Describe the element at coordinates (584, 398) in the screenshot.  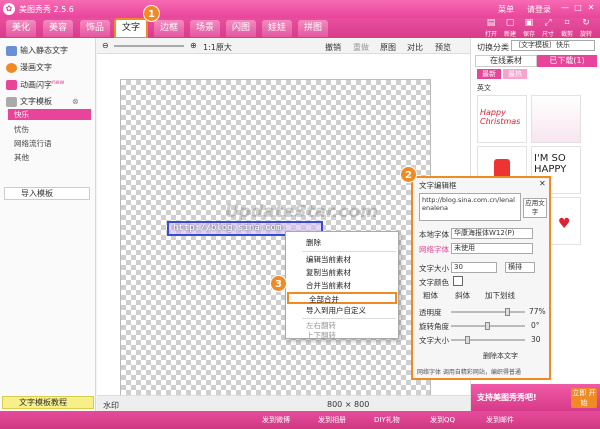
I see `start-now-button: 立即 开始` at that location.